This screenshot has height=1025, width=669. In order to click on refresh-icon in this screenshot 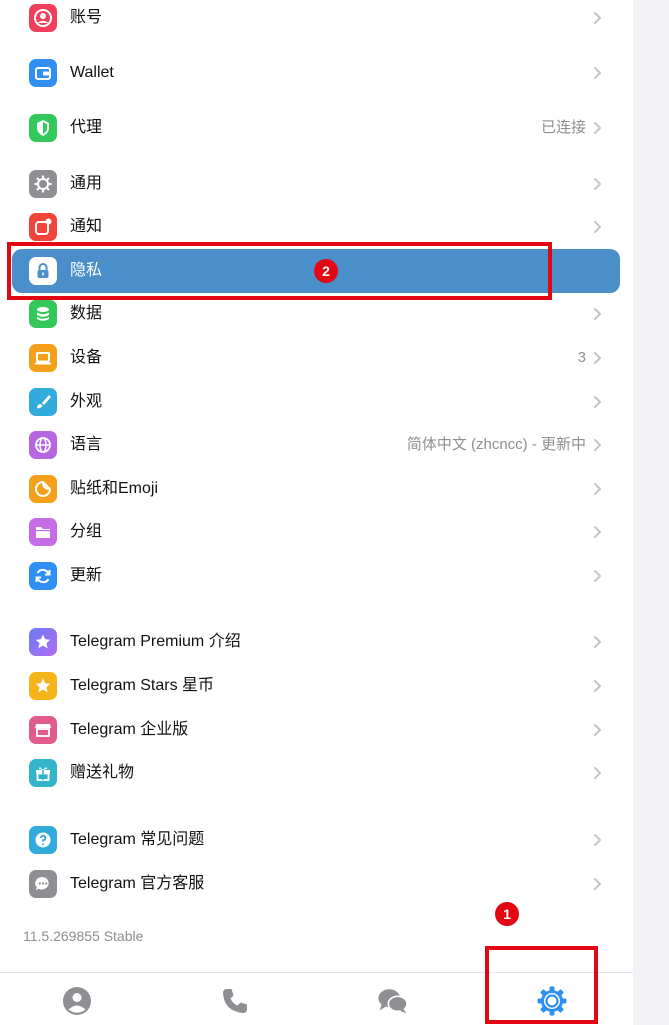, I will do `click(43, 576)`.